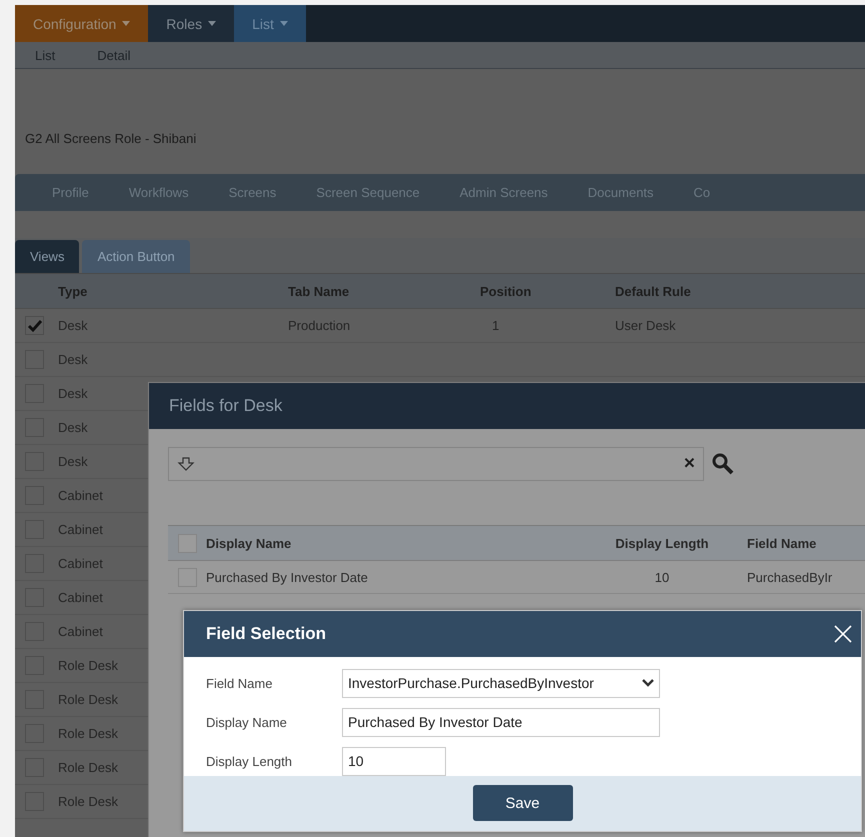 This screenshot has height=837, width=865. I want to click on display-name-input: Purchased By Investor Date, so click(501, 722).